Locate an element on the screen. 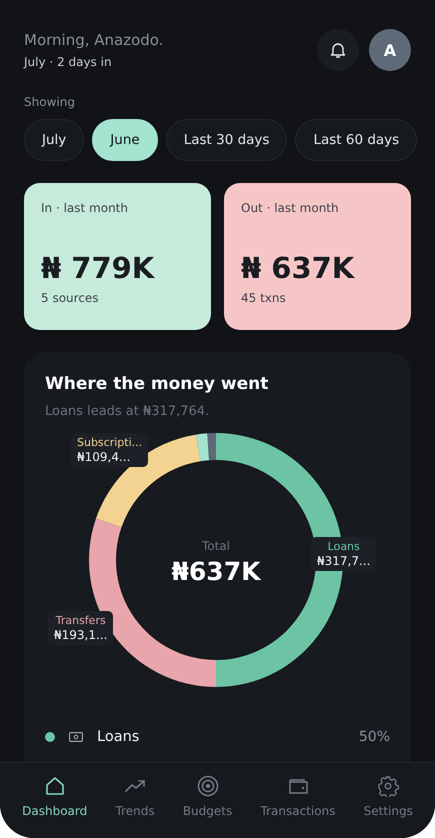 Image resolution: width=435 pixels, height=838 pixels. card-detail: 5 sources is located at coordinates (70, 298).